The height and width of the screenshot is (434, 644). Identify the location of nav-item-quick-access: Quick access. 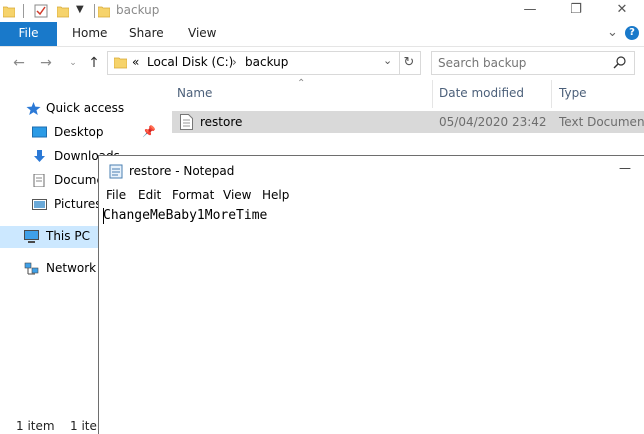
(80, 109).